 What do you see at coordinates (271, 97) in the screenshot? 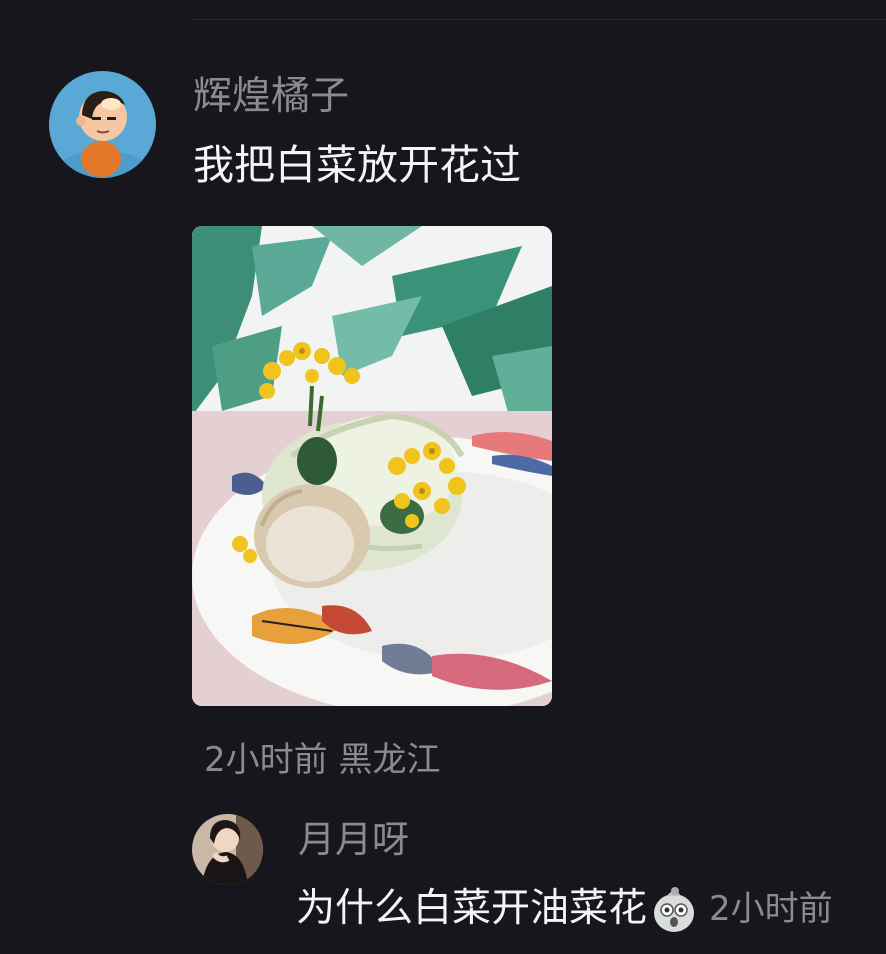
I see `comment-author: 辉煌橘子` at bounding box center [271, 97].